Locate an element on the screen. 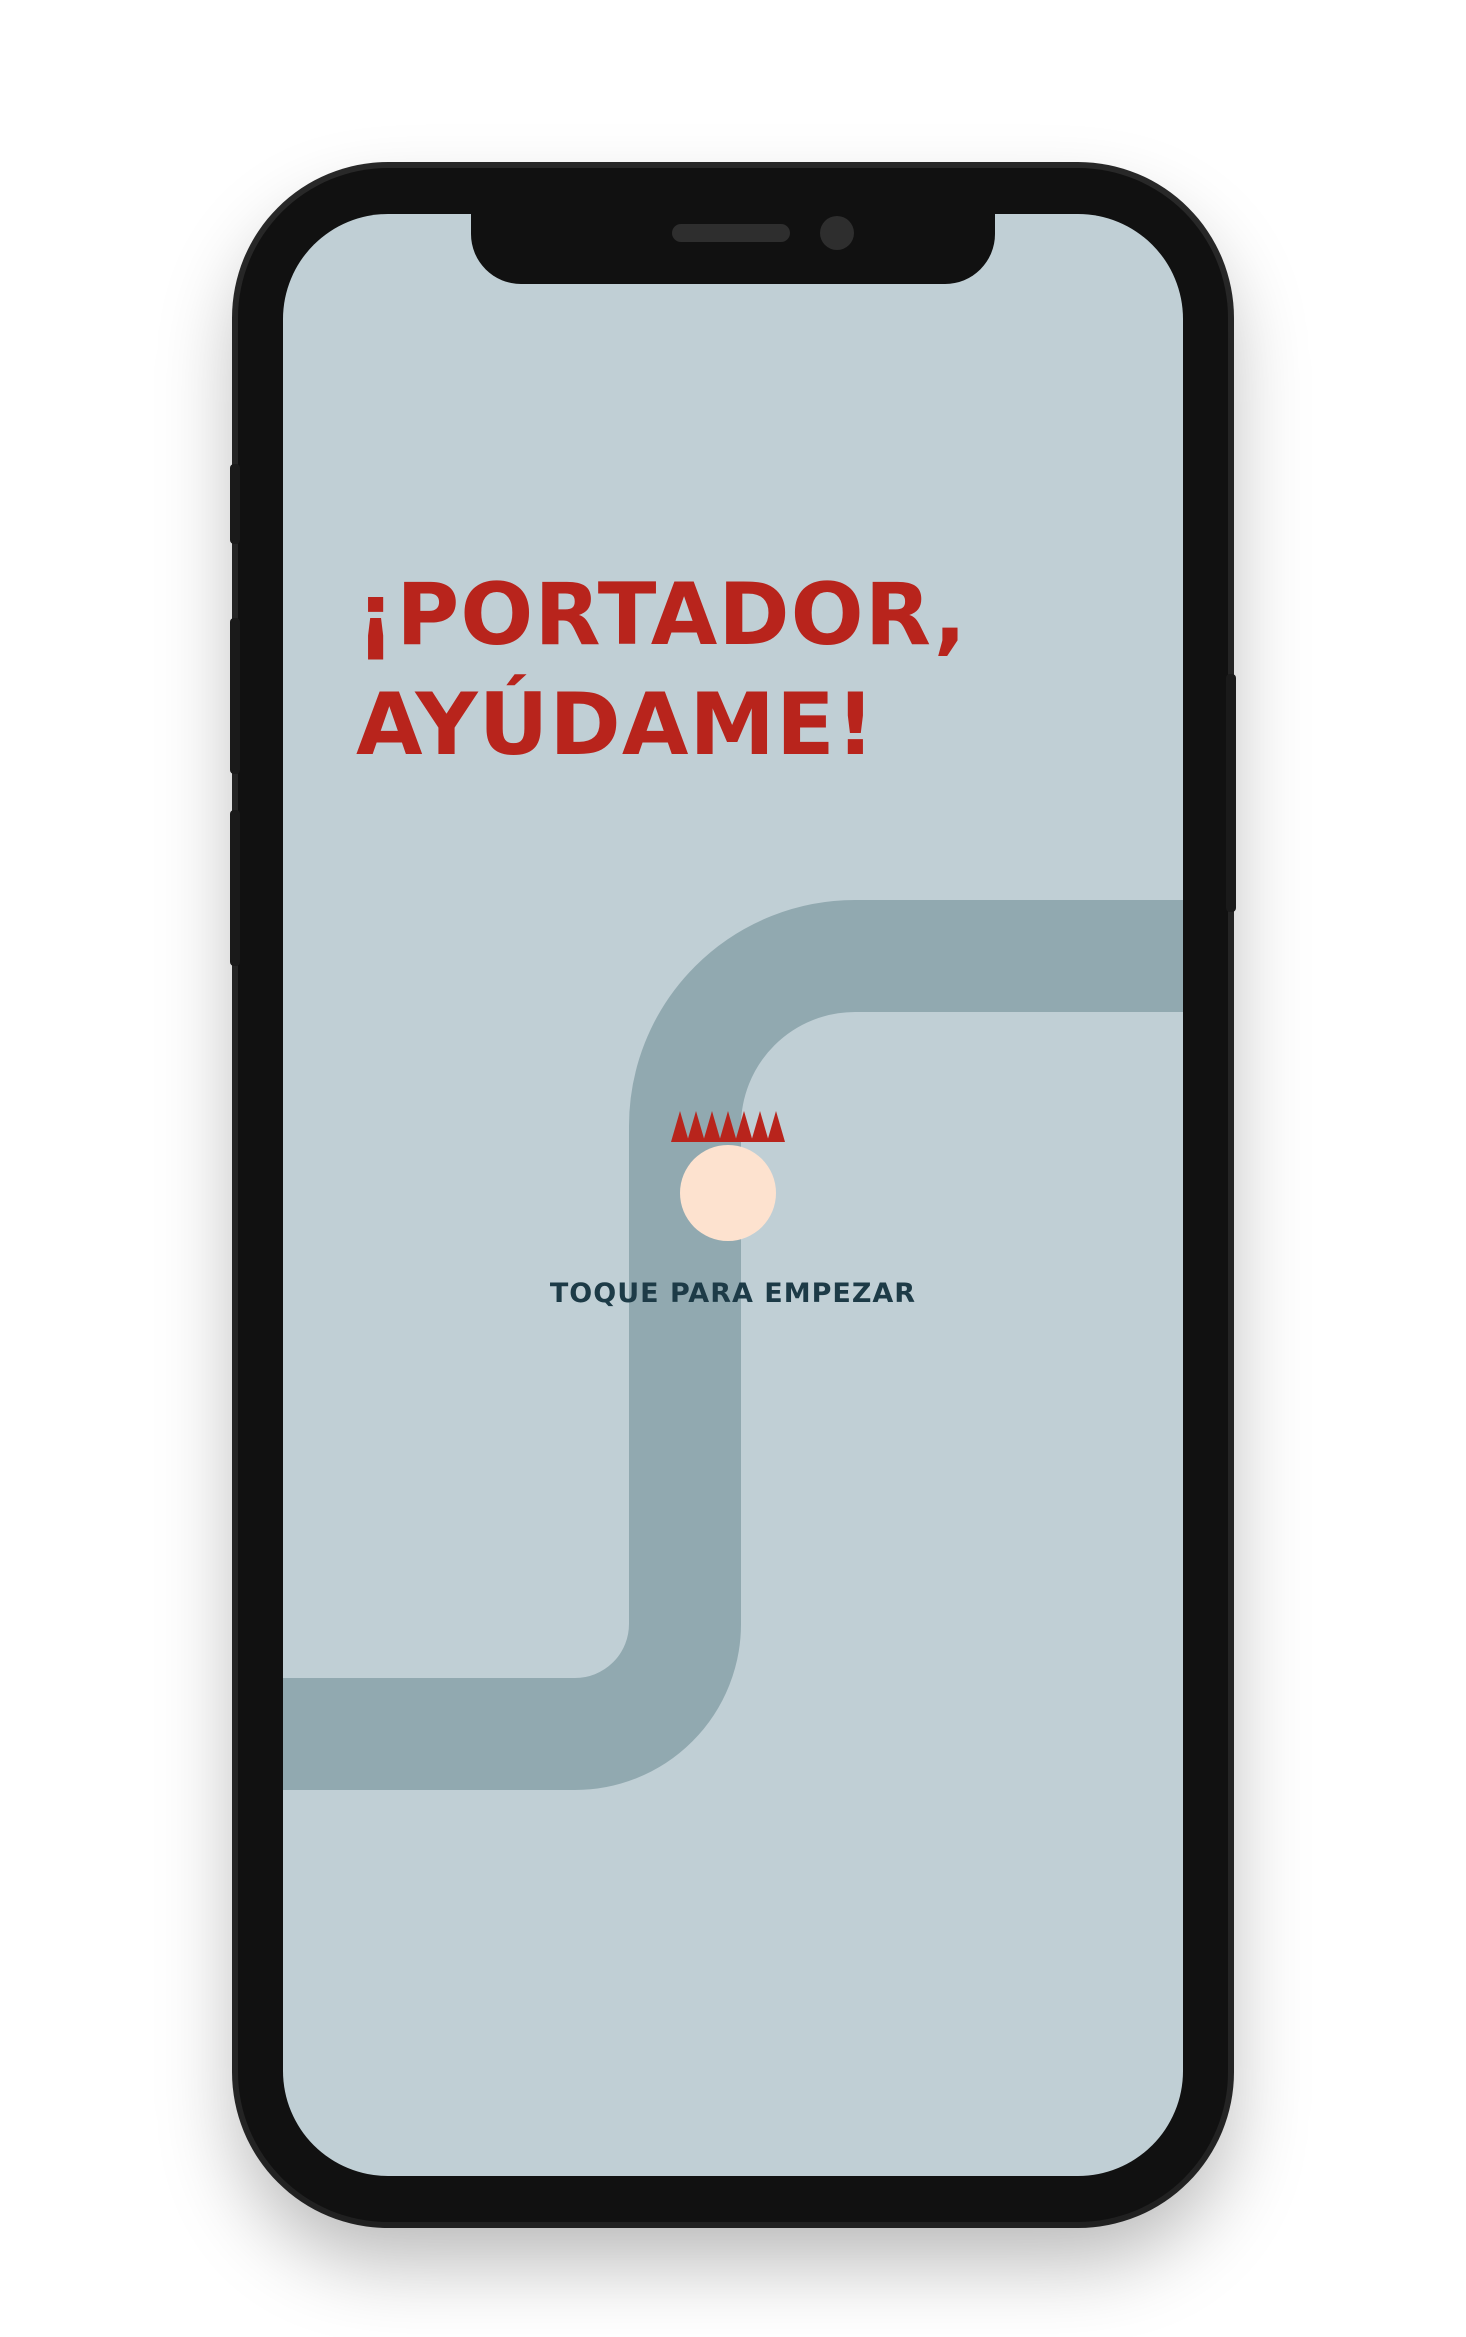 This screenshot has width=1466, height=2337. speaker-grille is located at coordinates (731, 233).